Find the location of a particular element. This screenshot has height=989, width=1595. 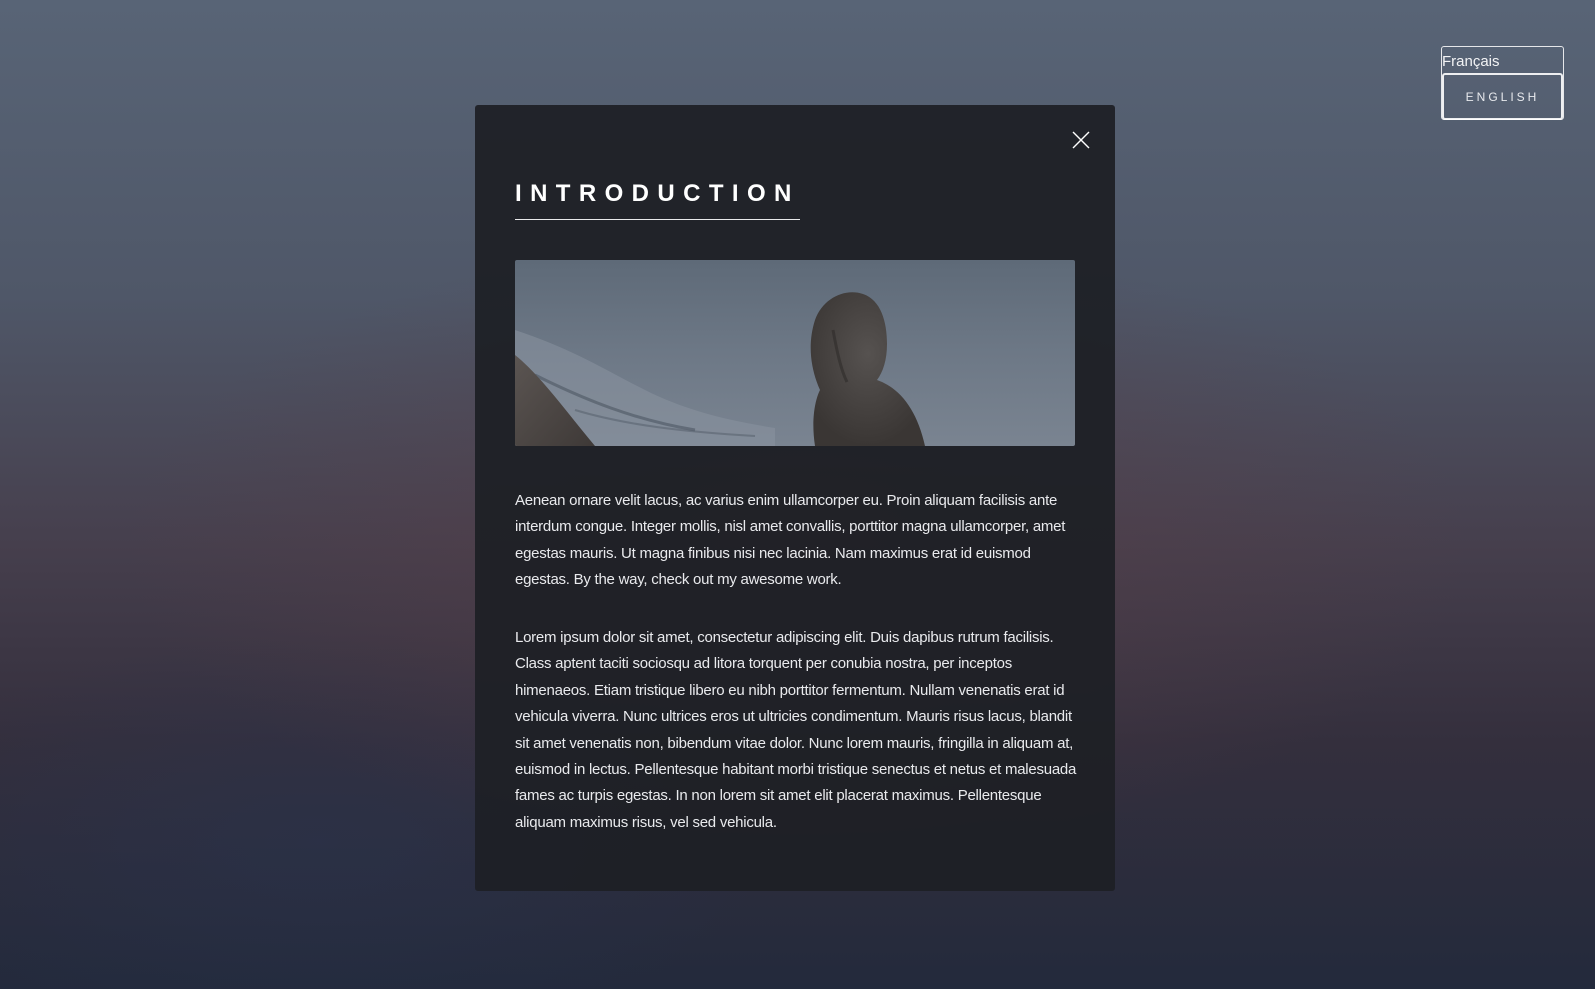

close-icon is located at coordinates (1081, 140).